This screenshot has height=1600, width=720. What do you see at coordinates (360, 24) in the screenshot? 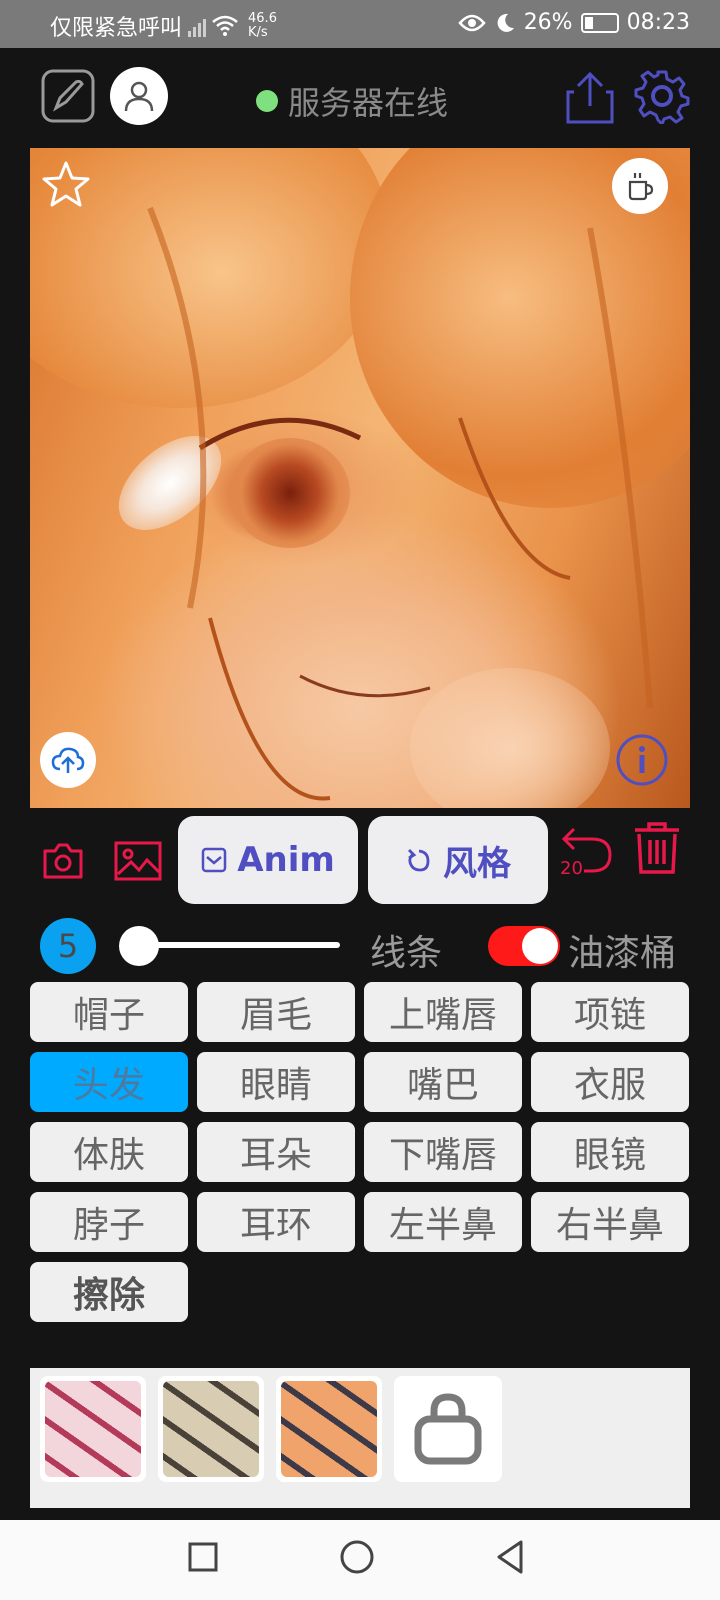
I see `status-bar: 仅限紧急呼叫 46.6 K/s 26% 08:23` at bounding box center [360, 24].